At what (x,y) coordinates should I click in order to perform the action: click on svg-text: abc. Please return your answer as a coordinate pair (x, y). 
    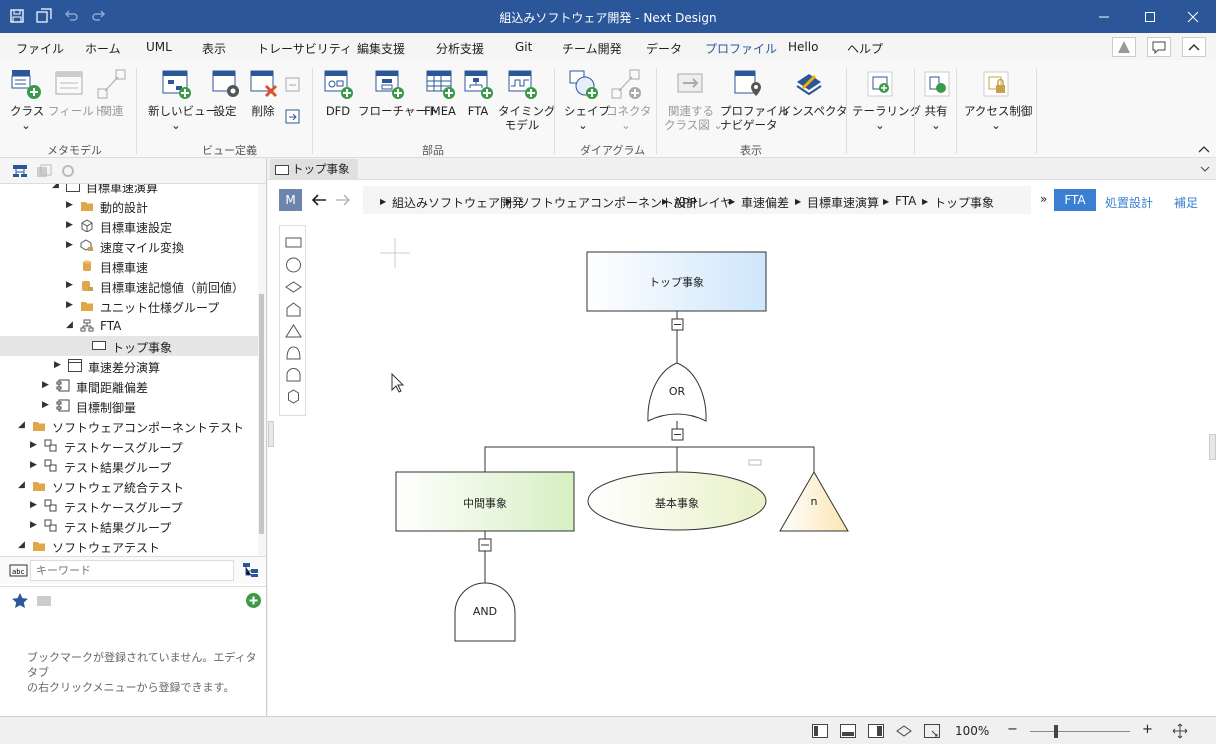
    Looking at the image, I should click on (18, 572).